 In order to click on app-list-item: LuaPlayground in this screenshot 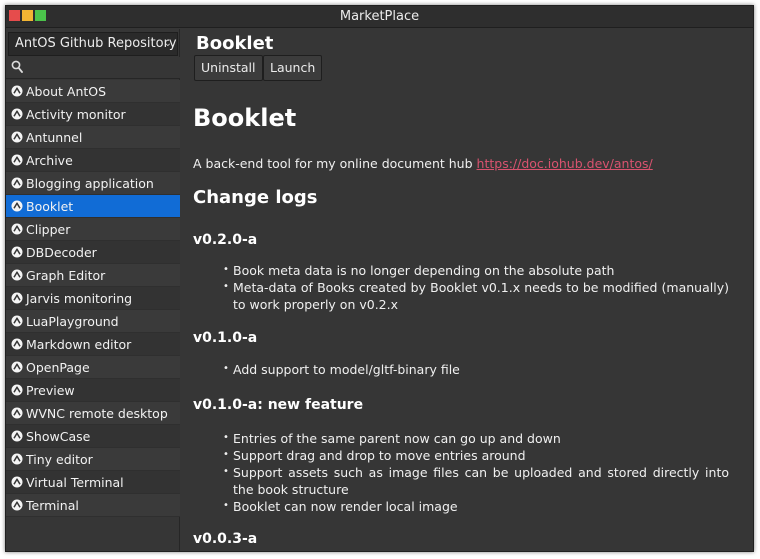, I will do `click(93, 321)`.